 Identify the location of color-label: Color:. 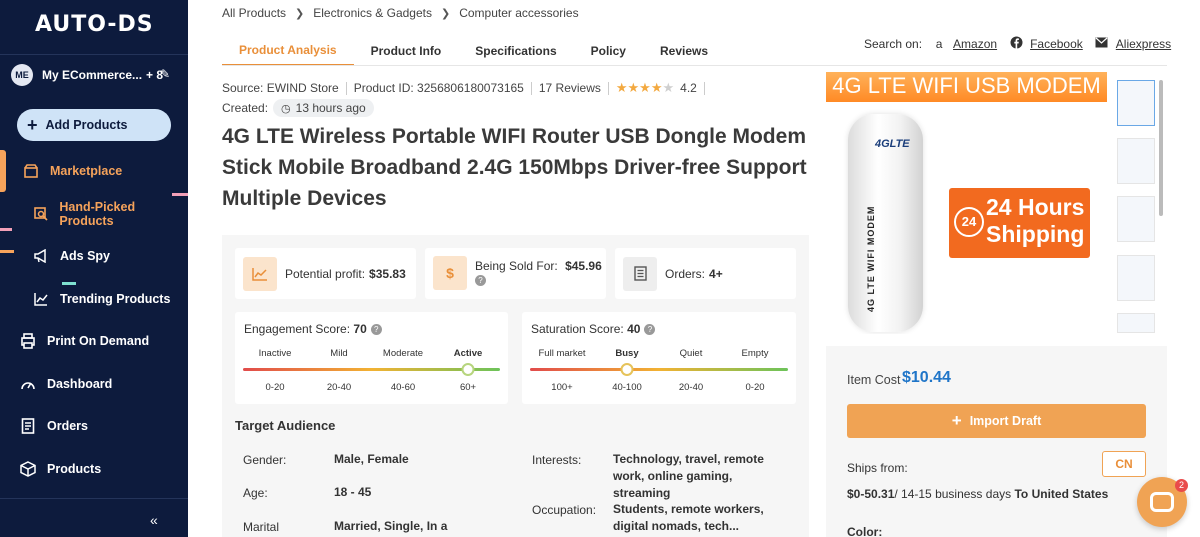
(865, 531).